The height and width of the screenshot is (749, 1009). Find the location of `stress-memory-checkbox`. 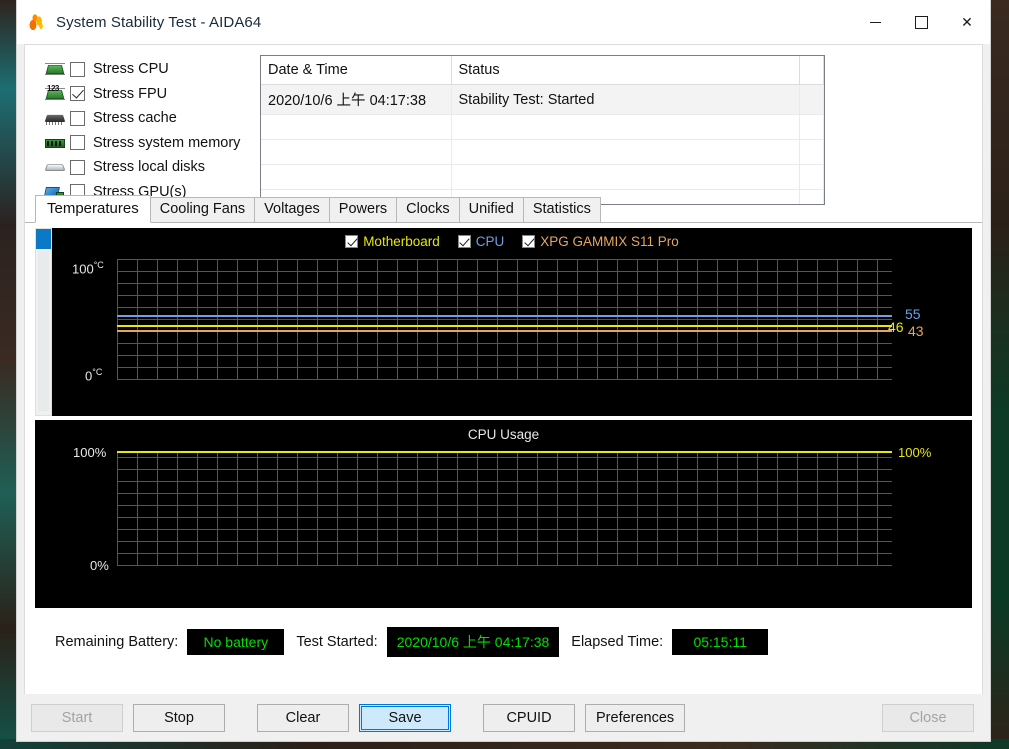

stress-memory-checkbox is located at coordinates (77, 143).